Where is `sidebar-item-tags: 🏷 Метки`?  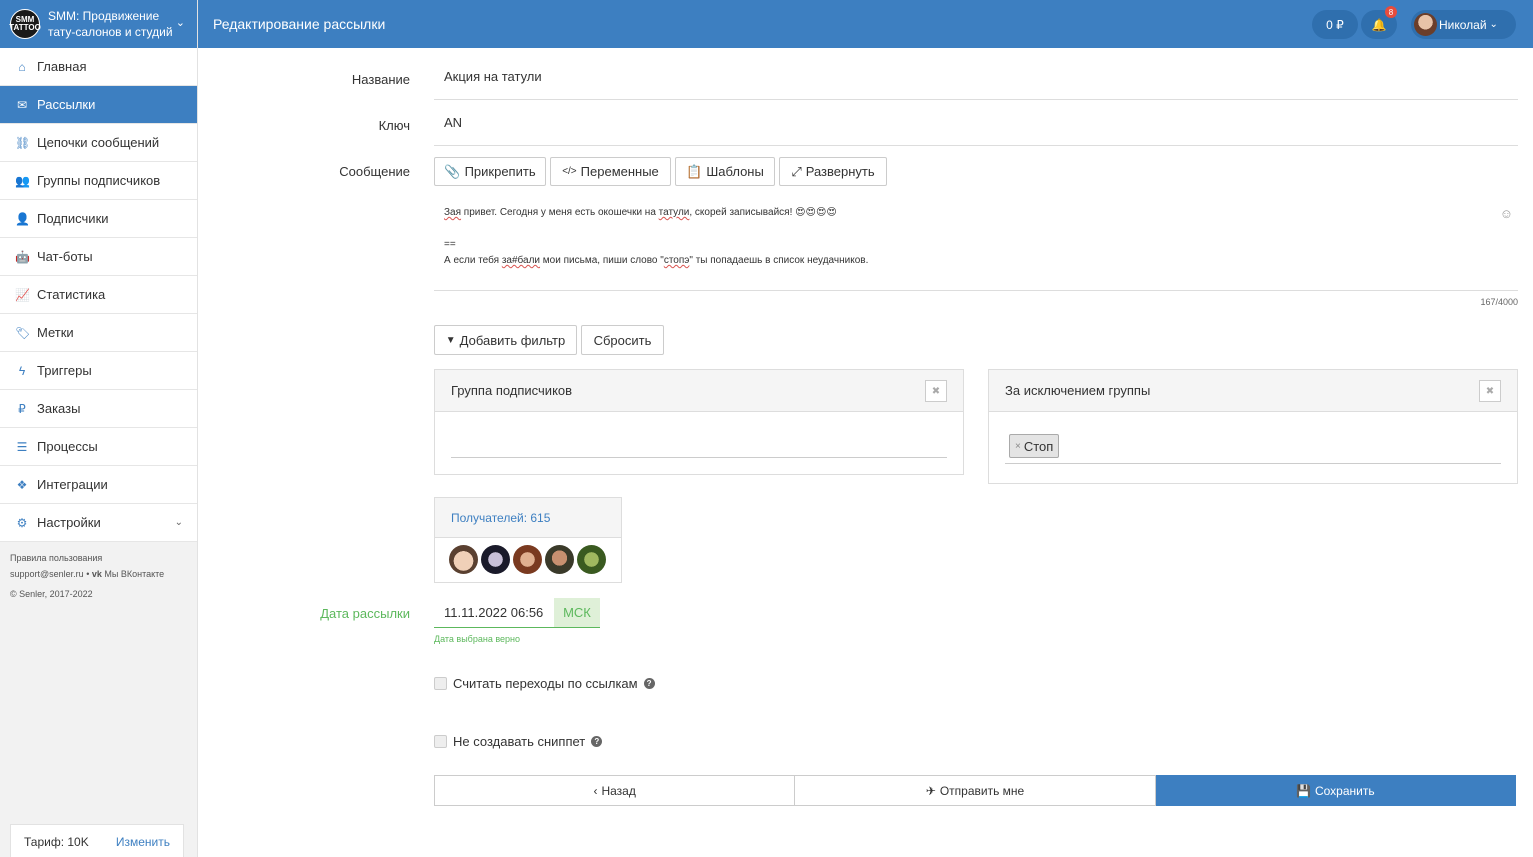 sidebar-item-tags: 🏷 Метки is located at coordinates (98, 333).